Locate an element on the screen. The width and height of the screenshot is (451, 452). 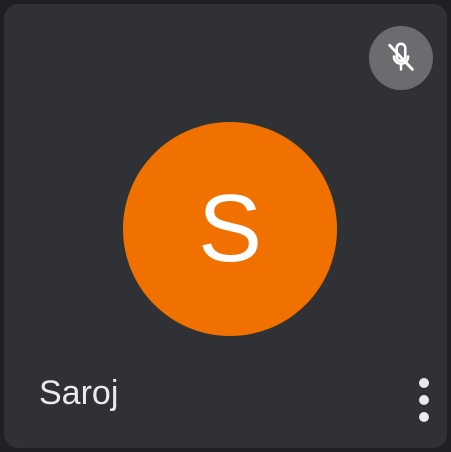
avatar-initial: S is located at coordinates (230, 228).